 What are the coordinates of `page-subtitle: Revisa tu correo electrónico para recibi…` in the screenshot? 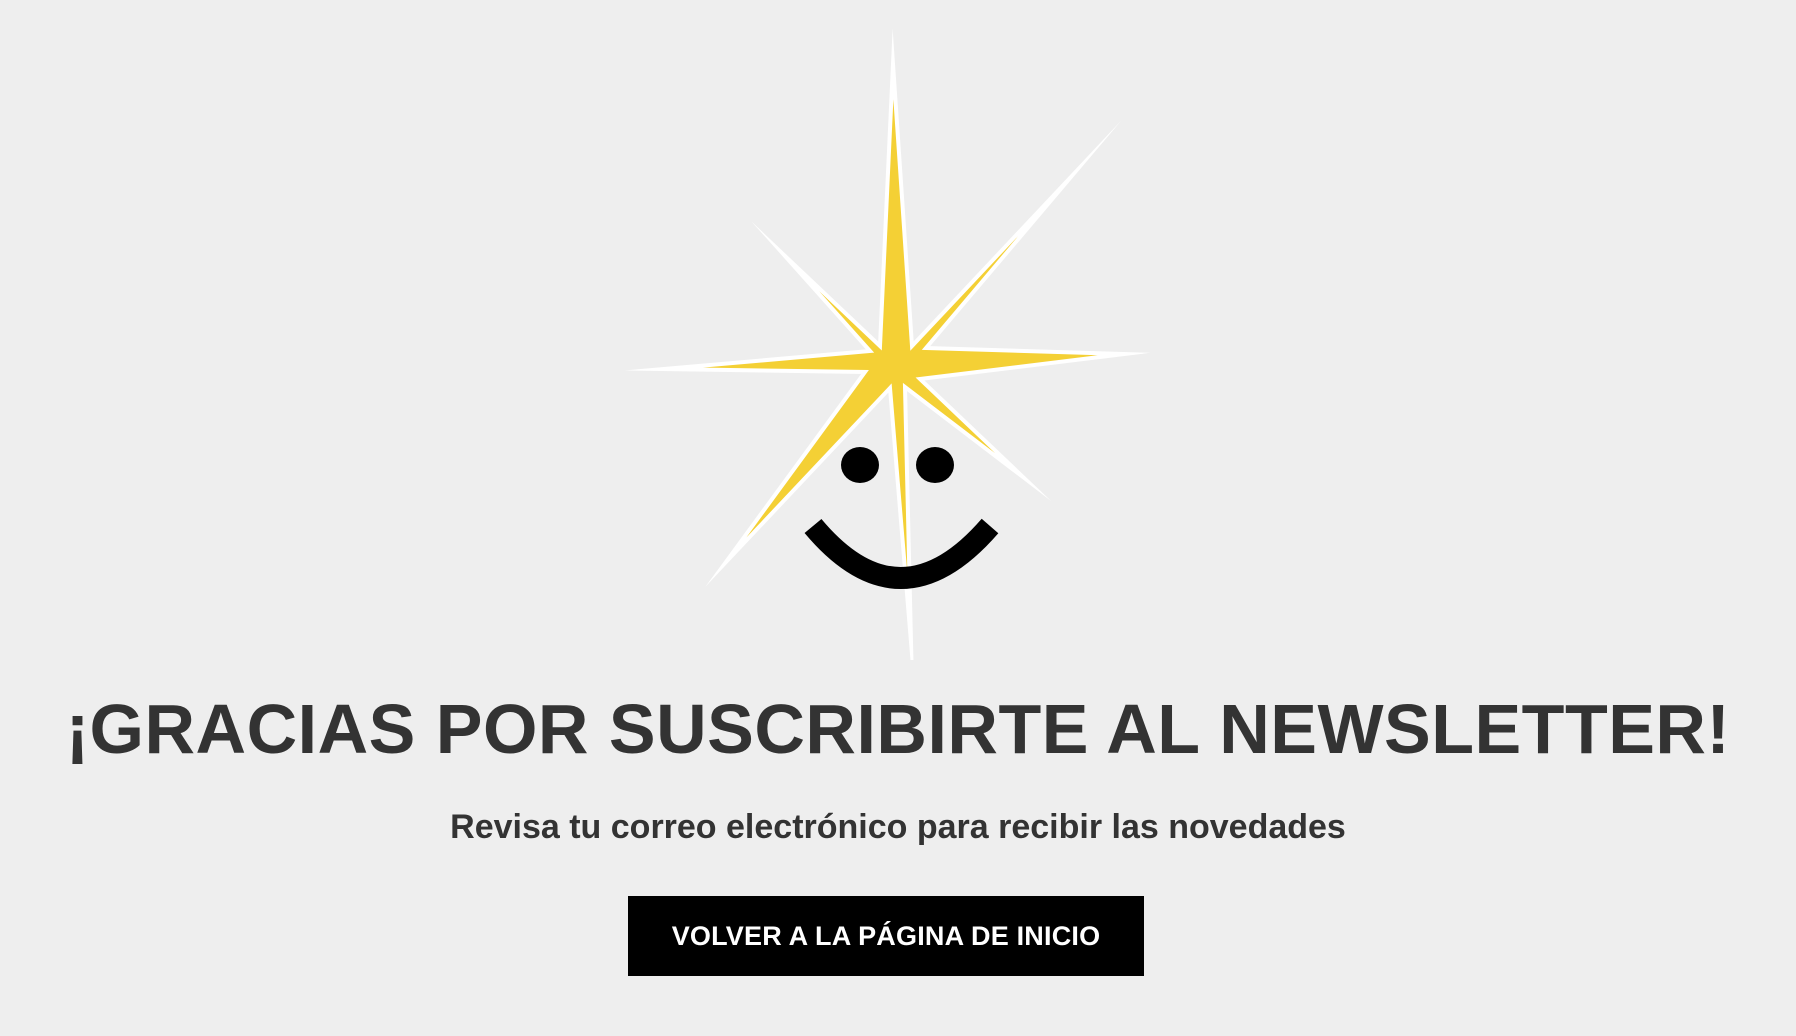 It's located at (898, 827).